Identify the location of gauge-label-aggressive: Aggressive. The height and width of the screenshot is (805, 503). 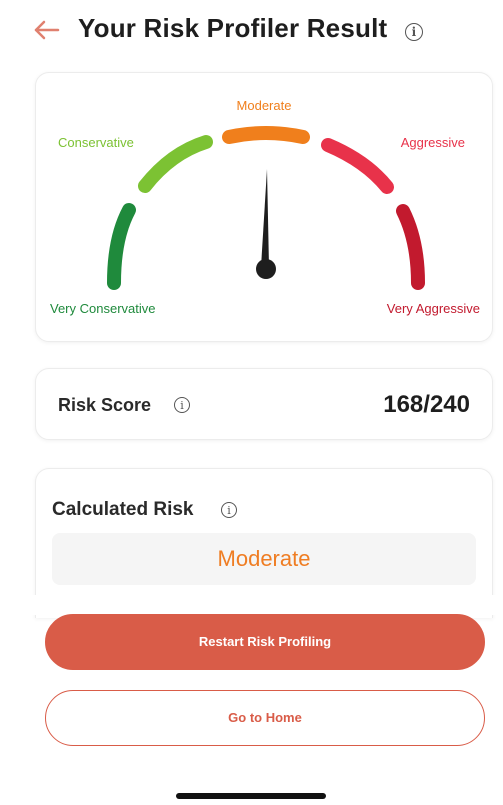
(433, 142).